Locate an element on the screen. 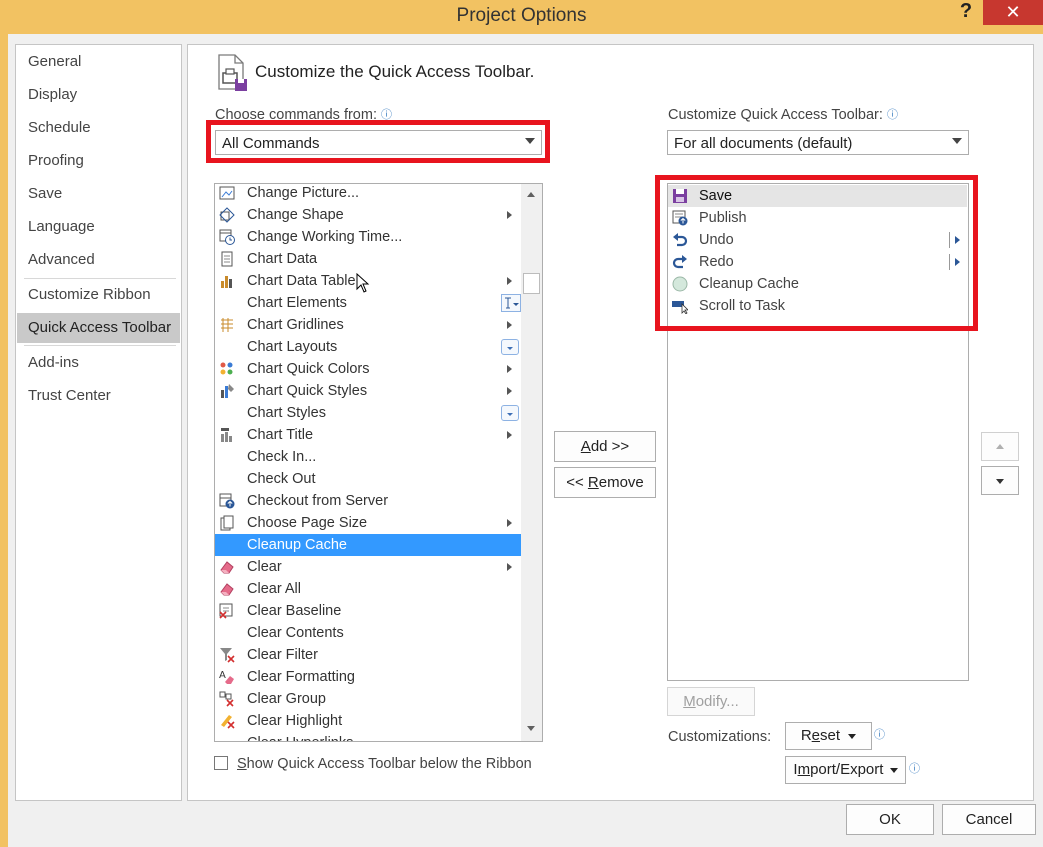  list-item-label: Chart Layouts is located at coordinates (292, 347).